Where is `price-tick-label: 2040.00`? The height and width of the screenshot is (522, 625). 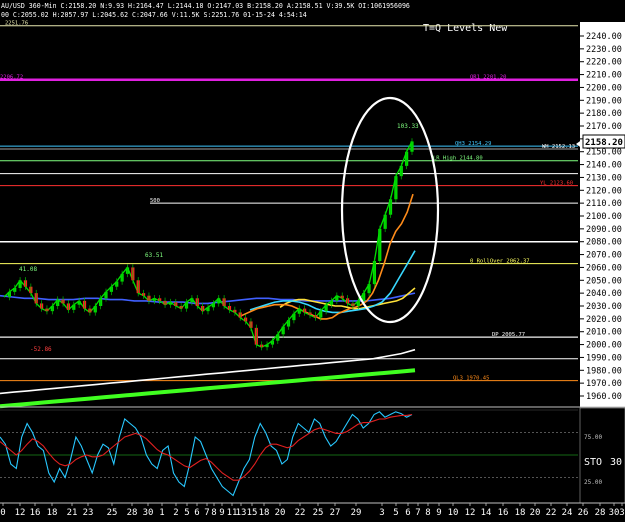 price-tick-label: 2040.00 is located at coordinates (604, 294).